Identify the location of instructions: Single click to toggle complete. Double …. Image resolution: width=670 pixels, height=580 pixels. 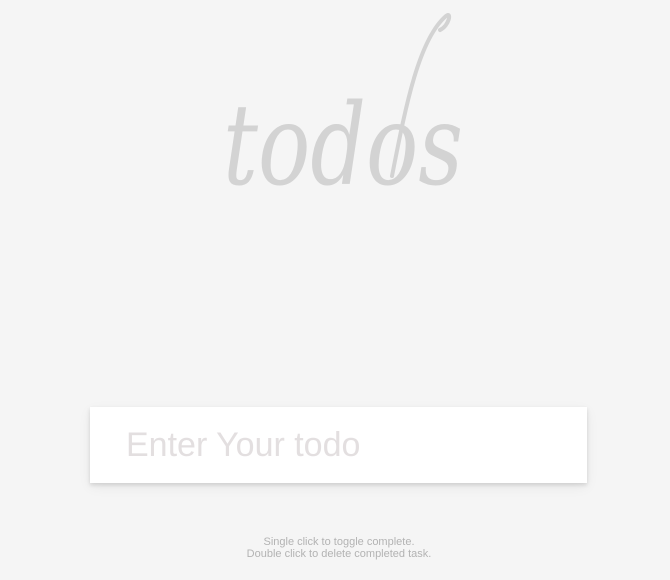
(335, 548).